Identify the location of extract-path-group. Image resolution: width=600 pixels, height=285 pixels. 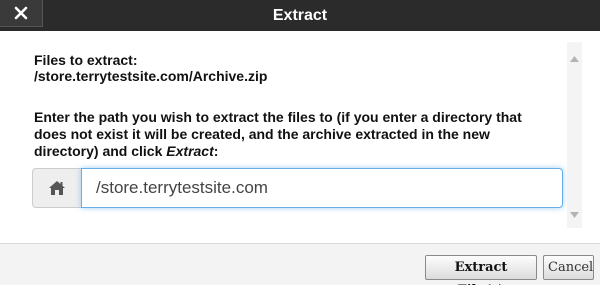
(297, 188).